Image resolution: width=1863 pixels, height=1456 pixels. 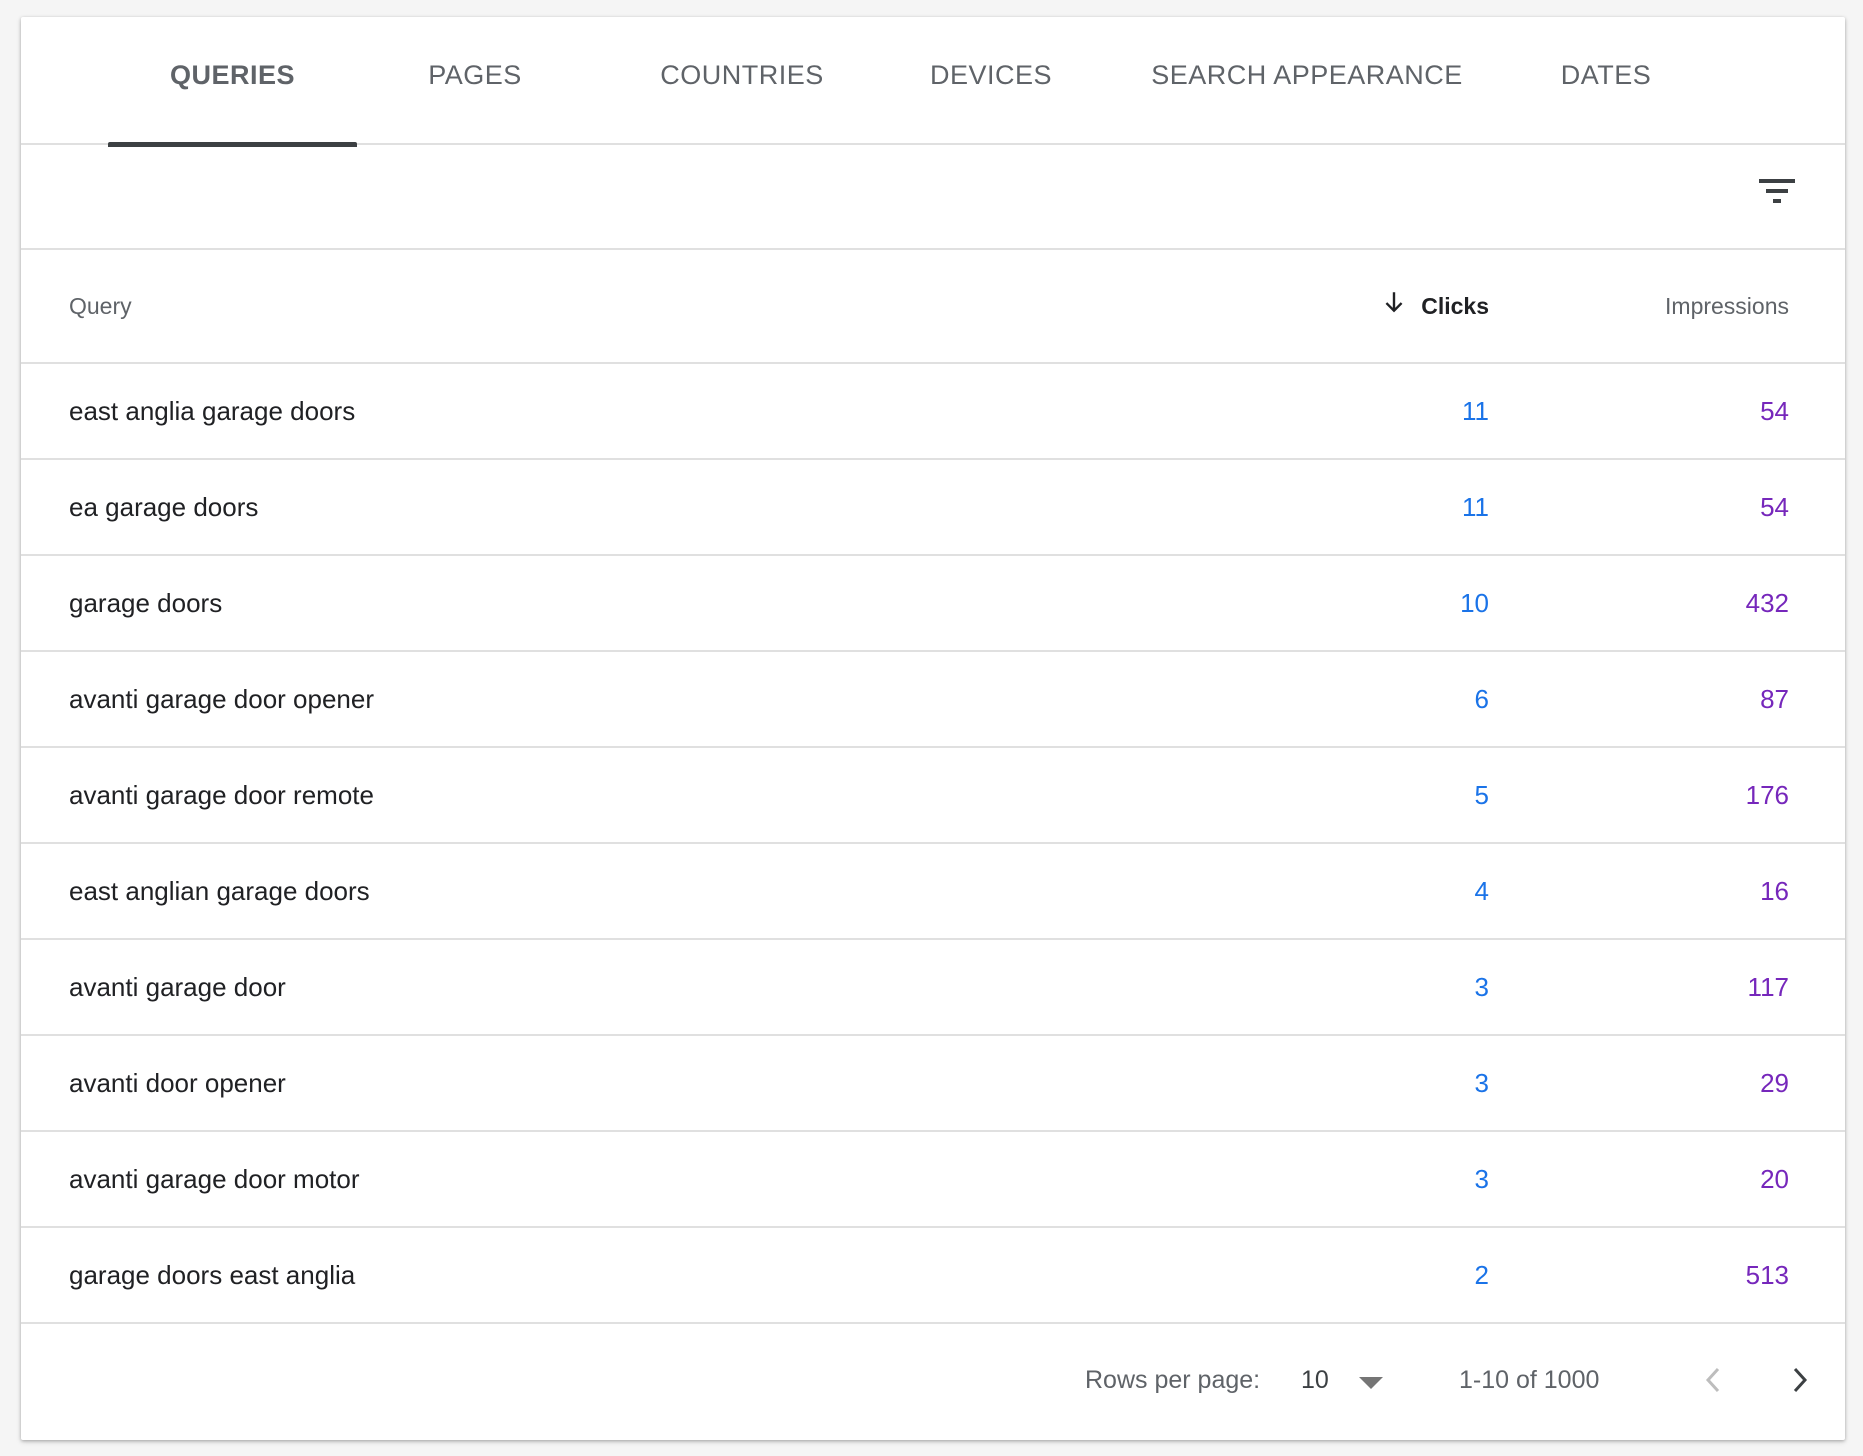 I want to click on tab-countries: COUNTRIES, so click(x=742, y=81).